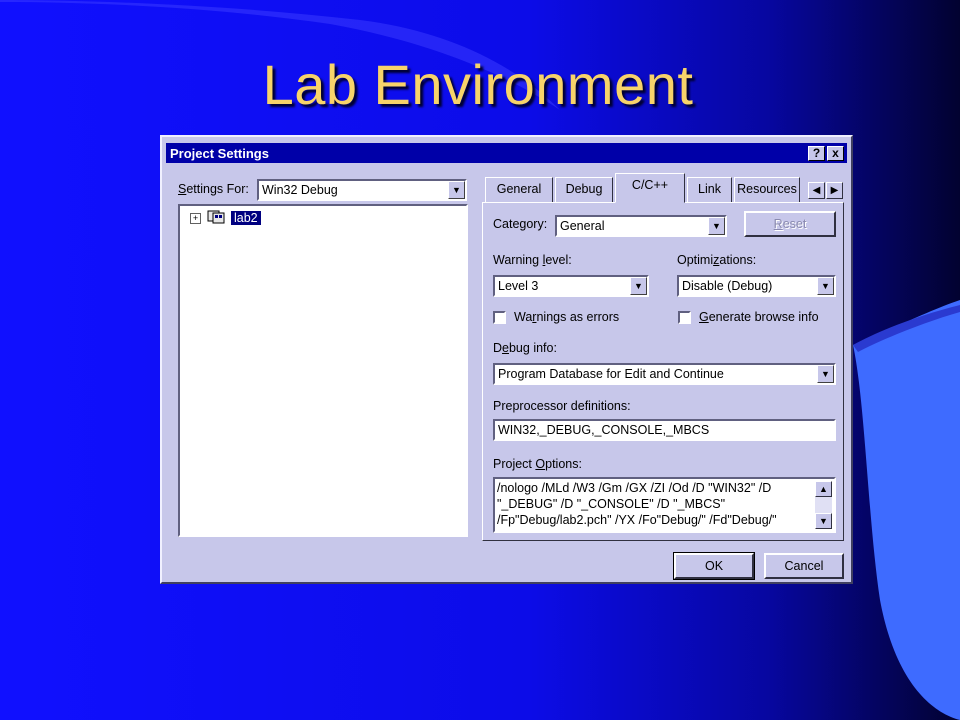  I want to click on cancel-button: Cancel, so click(804, 566).